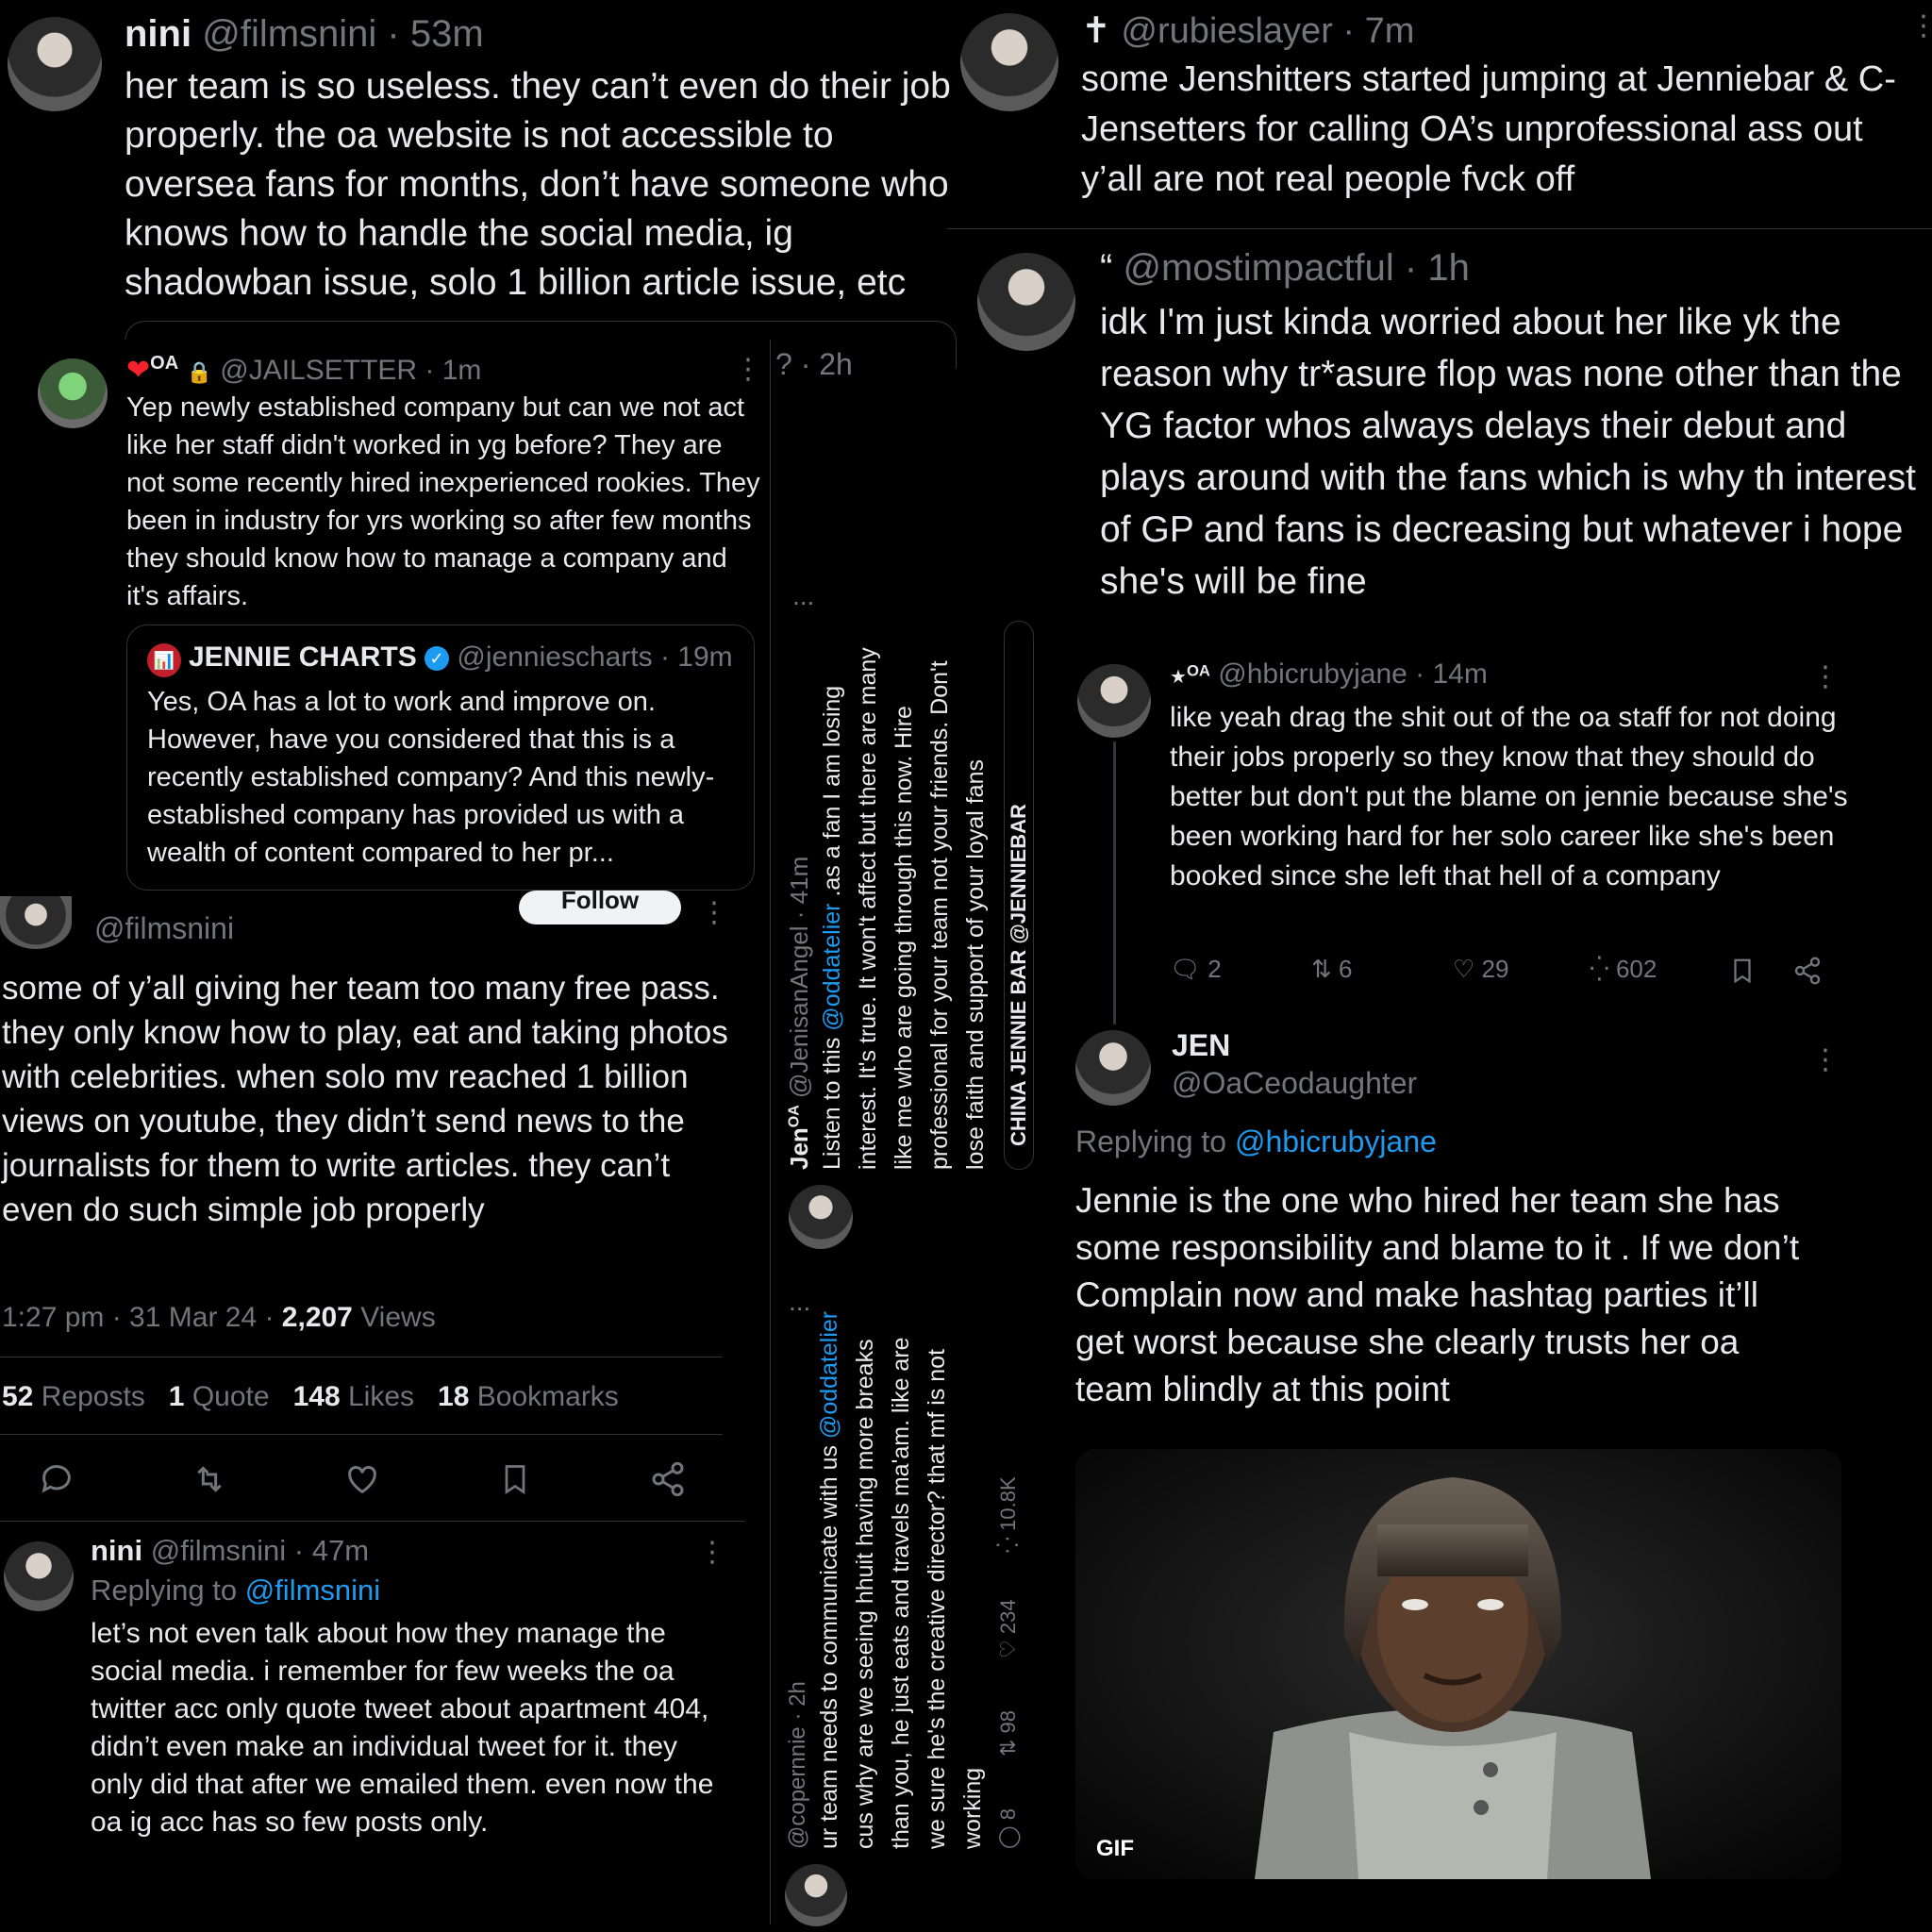 The height and width of the screenshot is (1932, 1932). I want to click on post-timestamp: 1:27 pm · 31 Mar 24 · 2,207 Views, so click(219, 1318).